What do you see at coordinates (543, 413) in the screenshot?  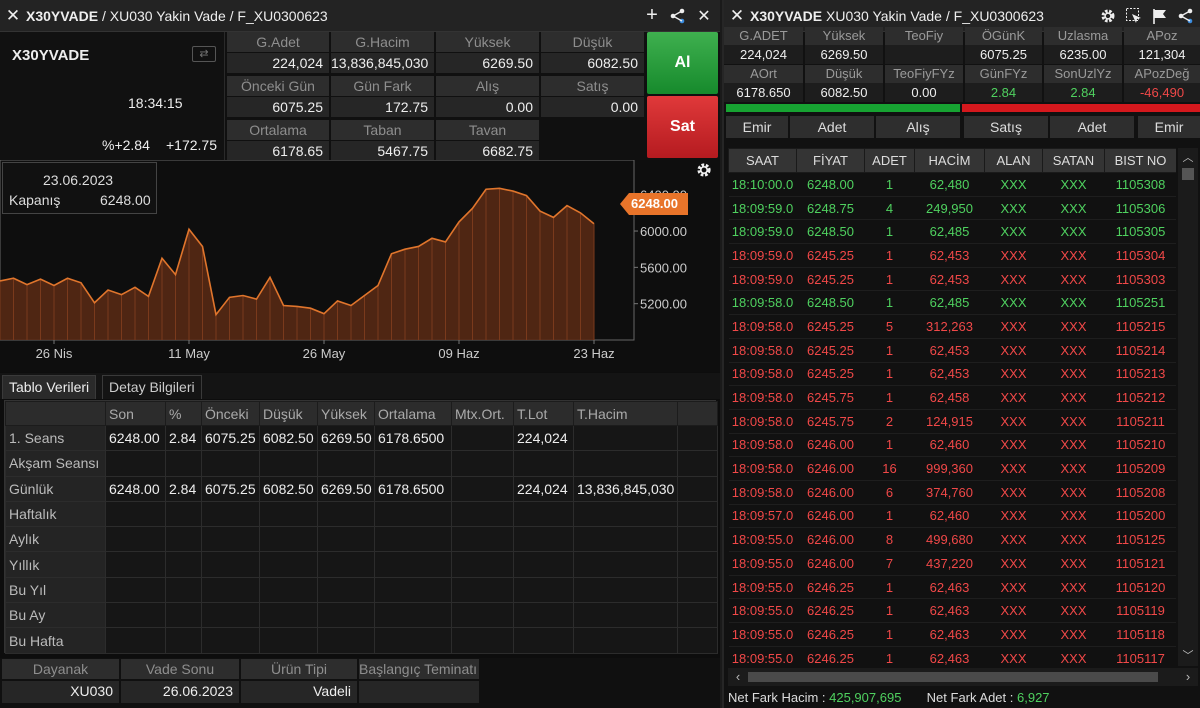 I see `grid-header-8: T.Lot` at bounding box center [543, 413].